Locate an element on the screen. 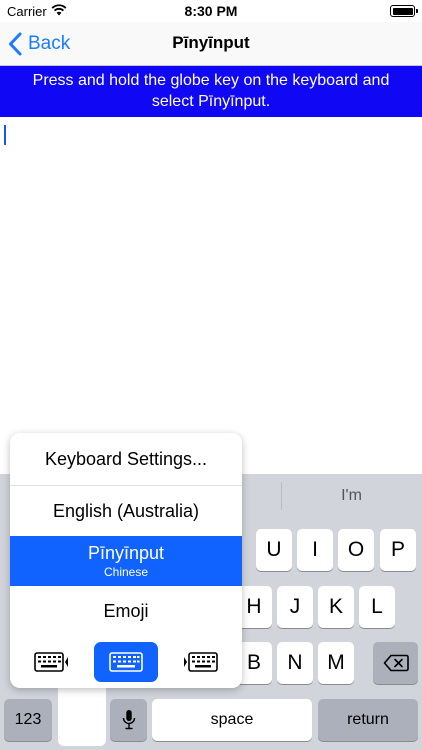 This screenshot has width=422, height=750. status-bar: Carrier 8:30 PM is located at coordinates (211, 11).